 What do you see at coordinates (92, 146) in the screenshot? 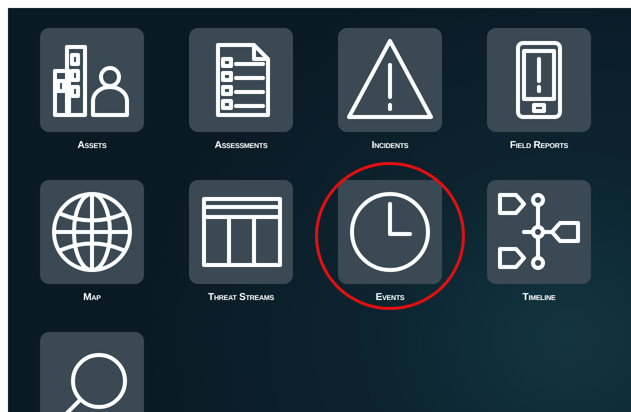
I see `tile-label: Assets` at bounding box center [92, 146].